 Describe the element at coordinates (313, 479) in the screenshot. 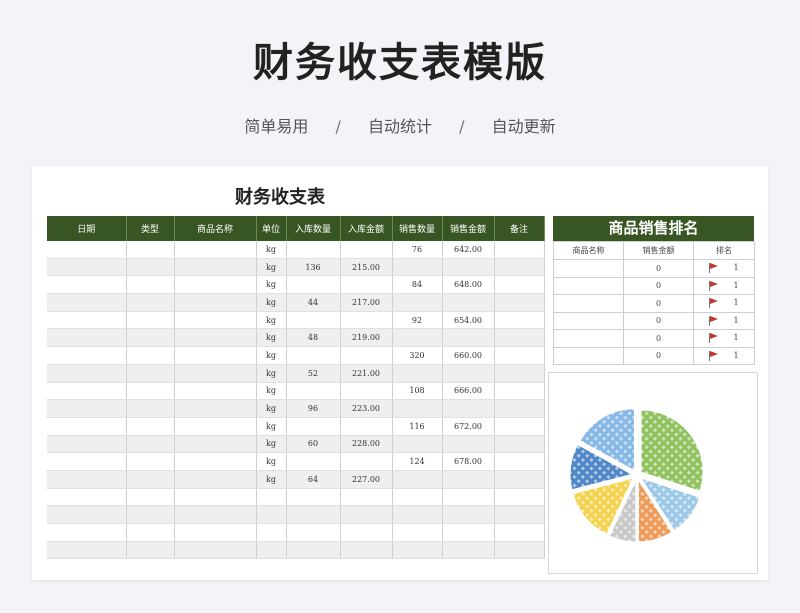

I see `table-cell: 64` at that location.